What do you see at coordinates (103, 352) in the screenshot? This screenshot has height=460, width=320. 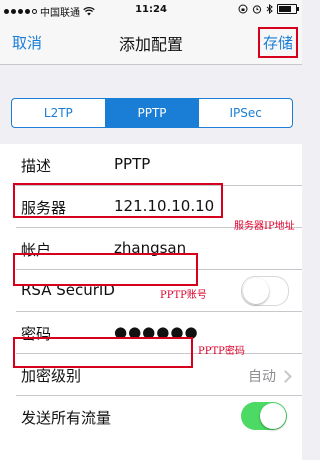 I see `password-highlight-box` at bounding box center [103, 352].